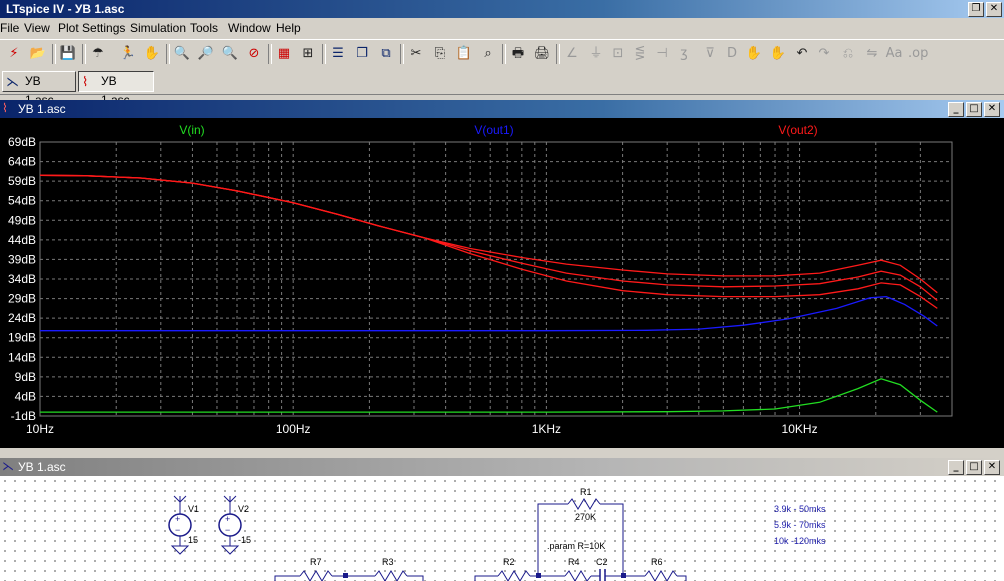 Image resolution: width=1004 pixels, height=581 pixels. Describe the element at coordinates (578, 575) in the screenshot. I see `resistor-r4` at that location.